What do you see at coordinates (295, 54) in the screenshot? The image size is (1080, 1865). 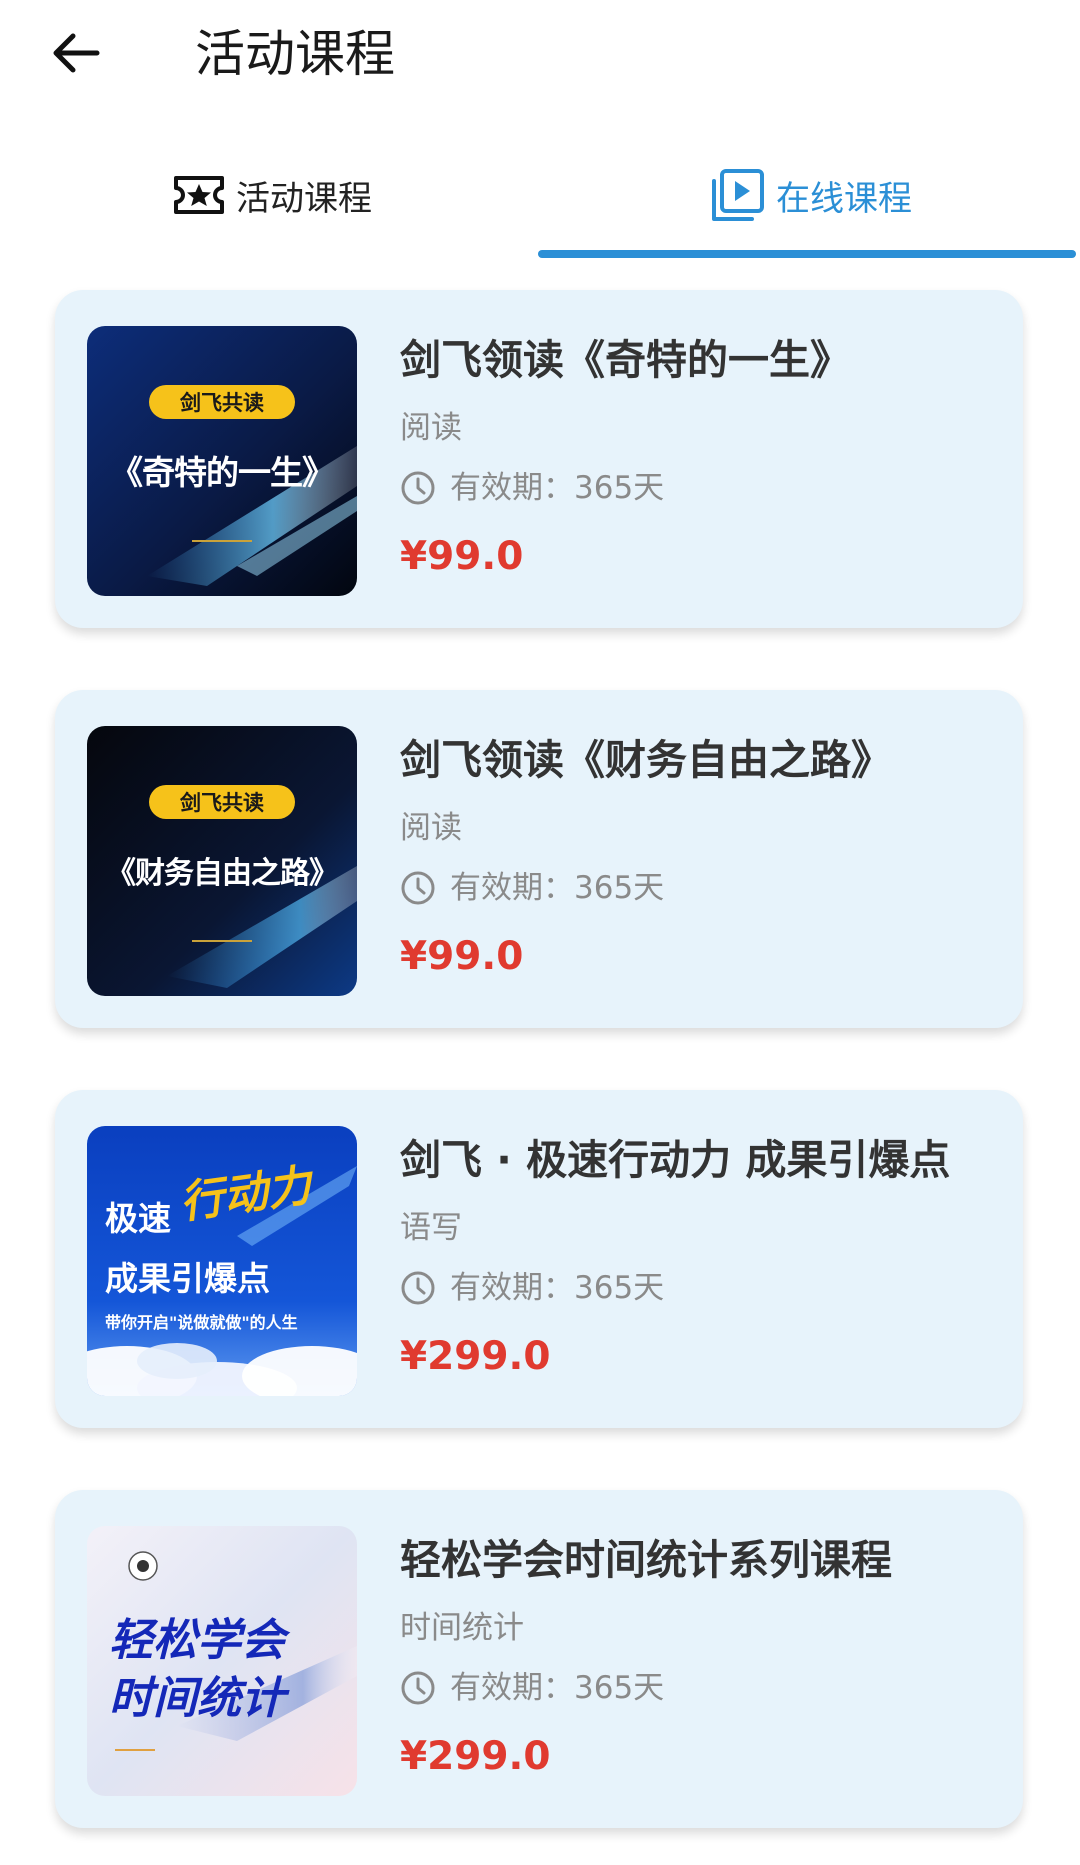 I see `page-title: 活动课程` at bounding box center [295, 54].